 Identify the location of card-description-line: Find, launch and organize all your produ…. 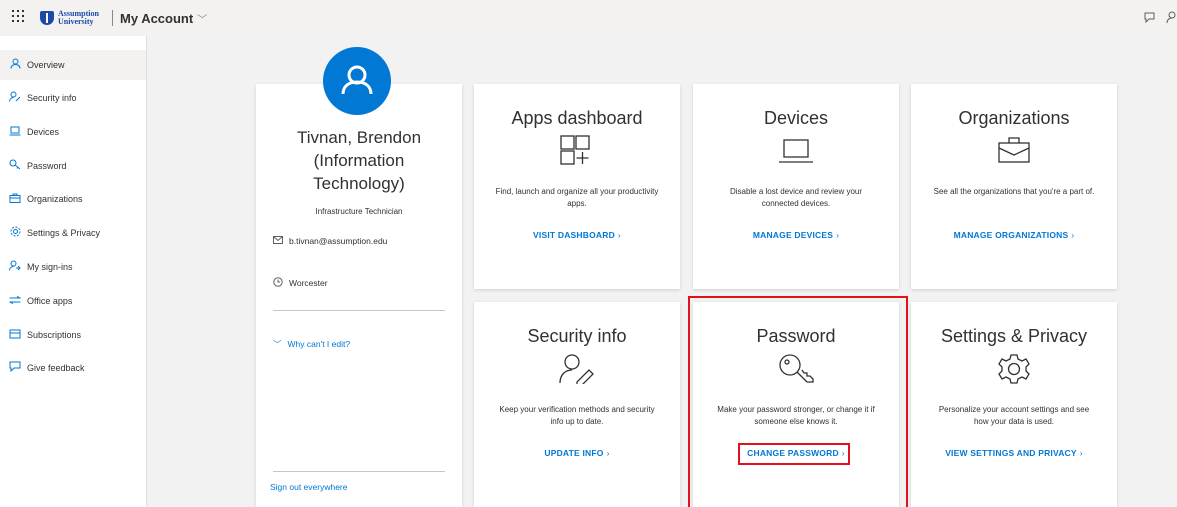
(577, 191).